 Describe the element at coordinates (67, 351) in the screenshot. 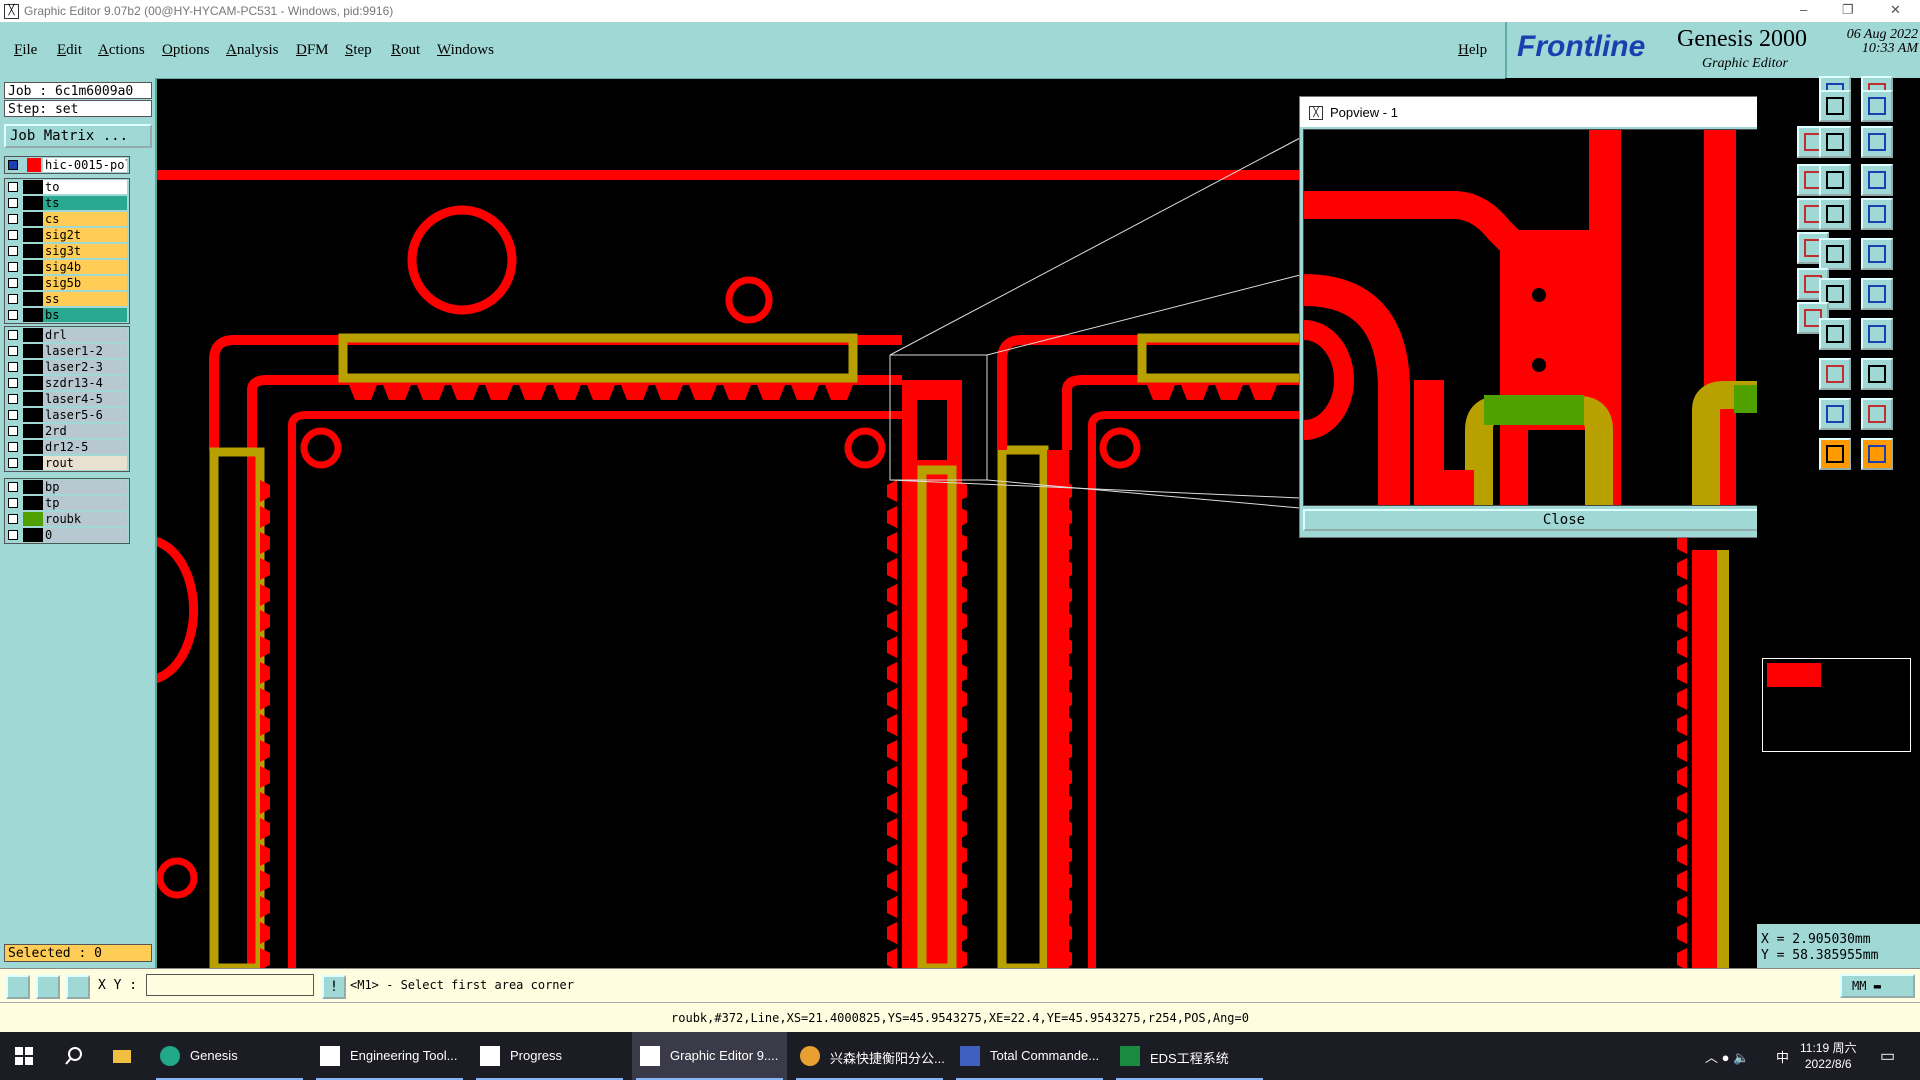

I see `layer-row: laser1-2` at that location.